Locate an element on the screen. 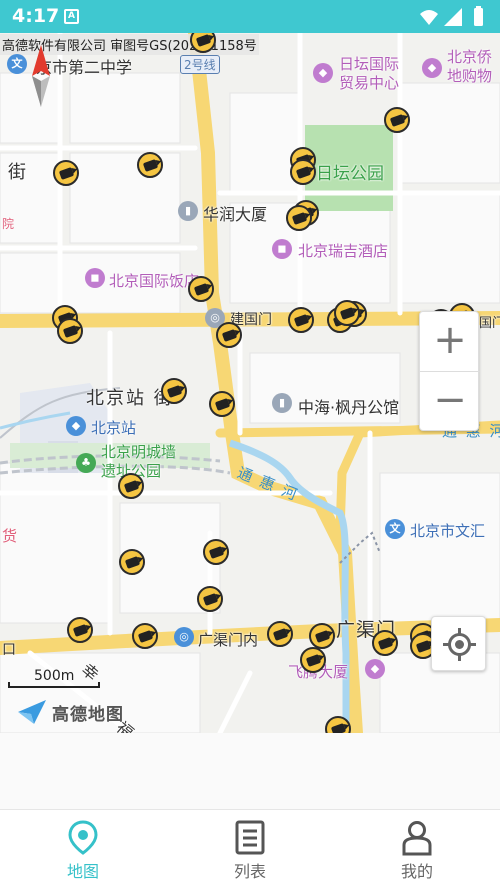  status-time: 4:17 is located at coordinates (36, 16).